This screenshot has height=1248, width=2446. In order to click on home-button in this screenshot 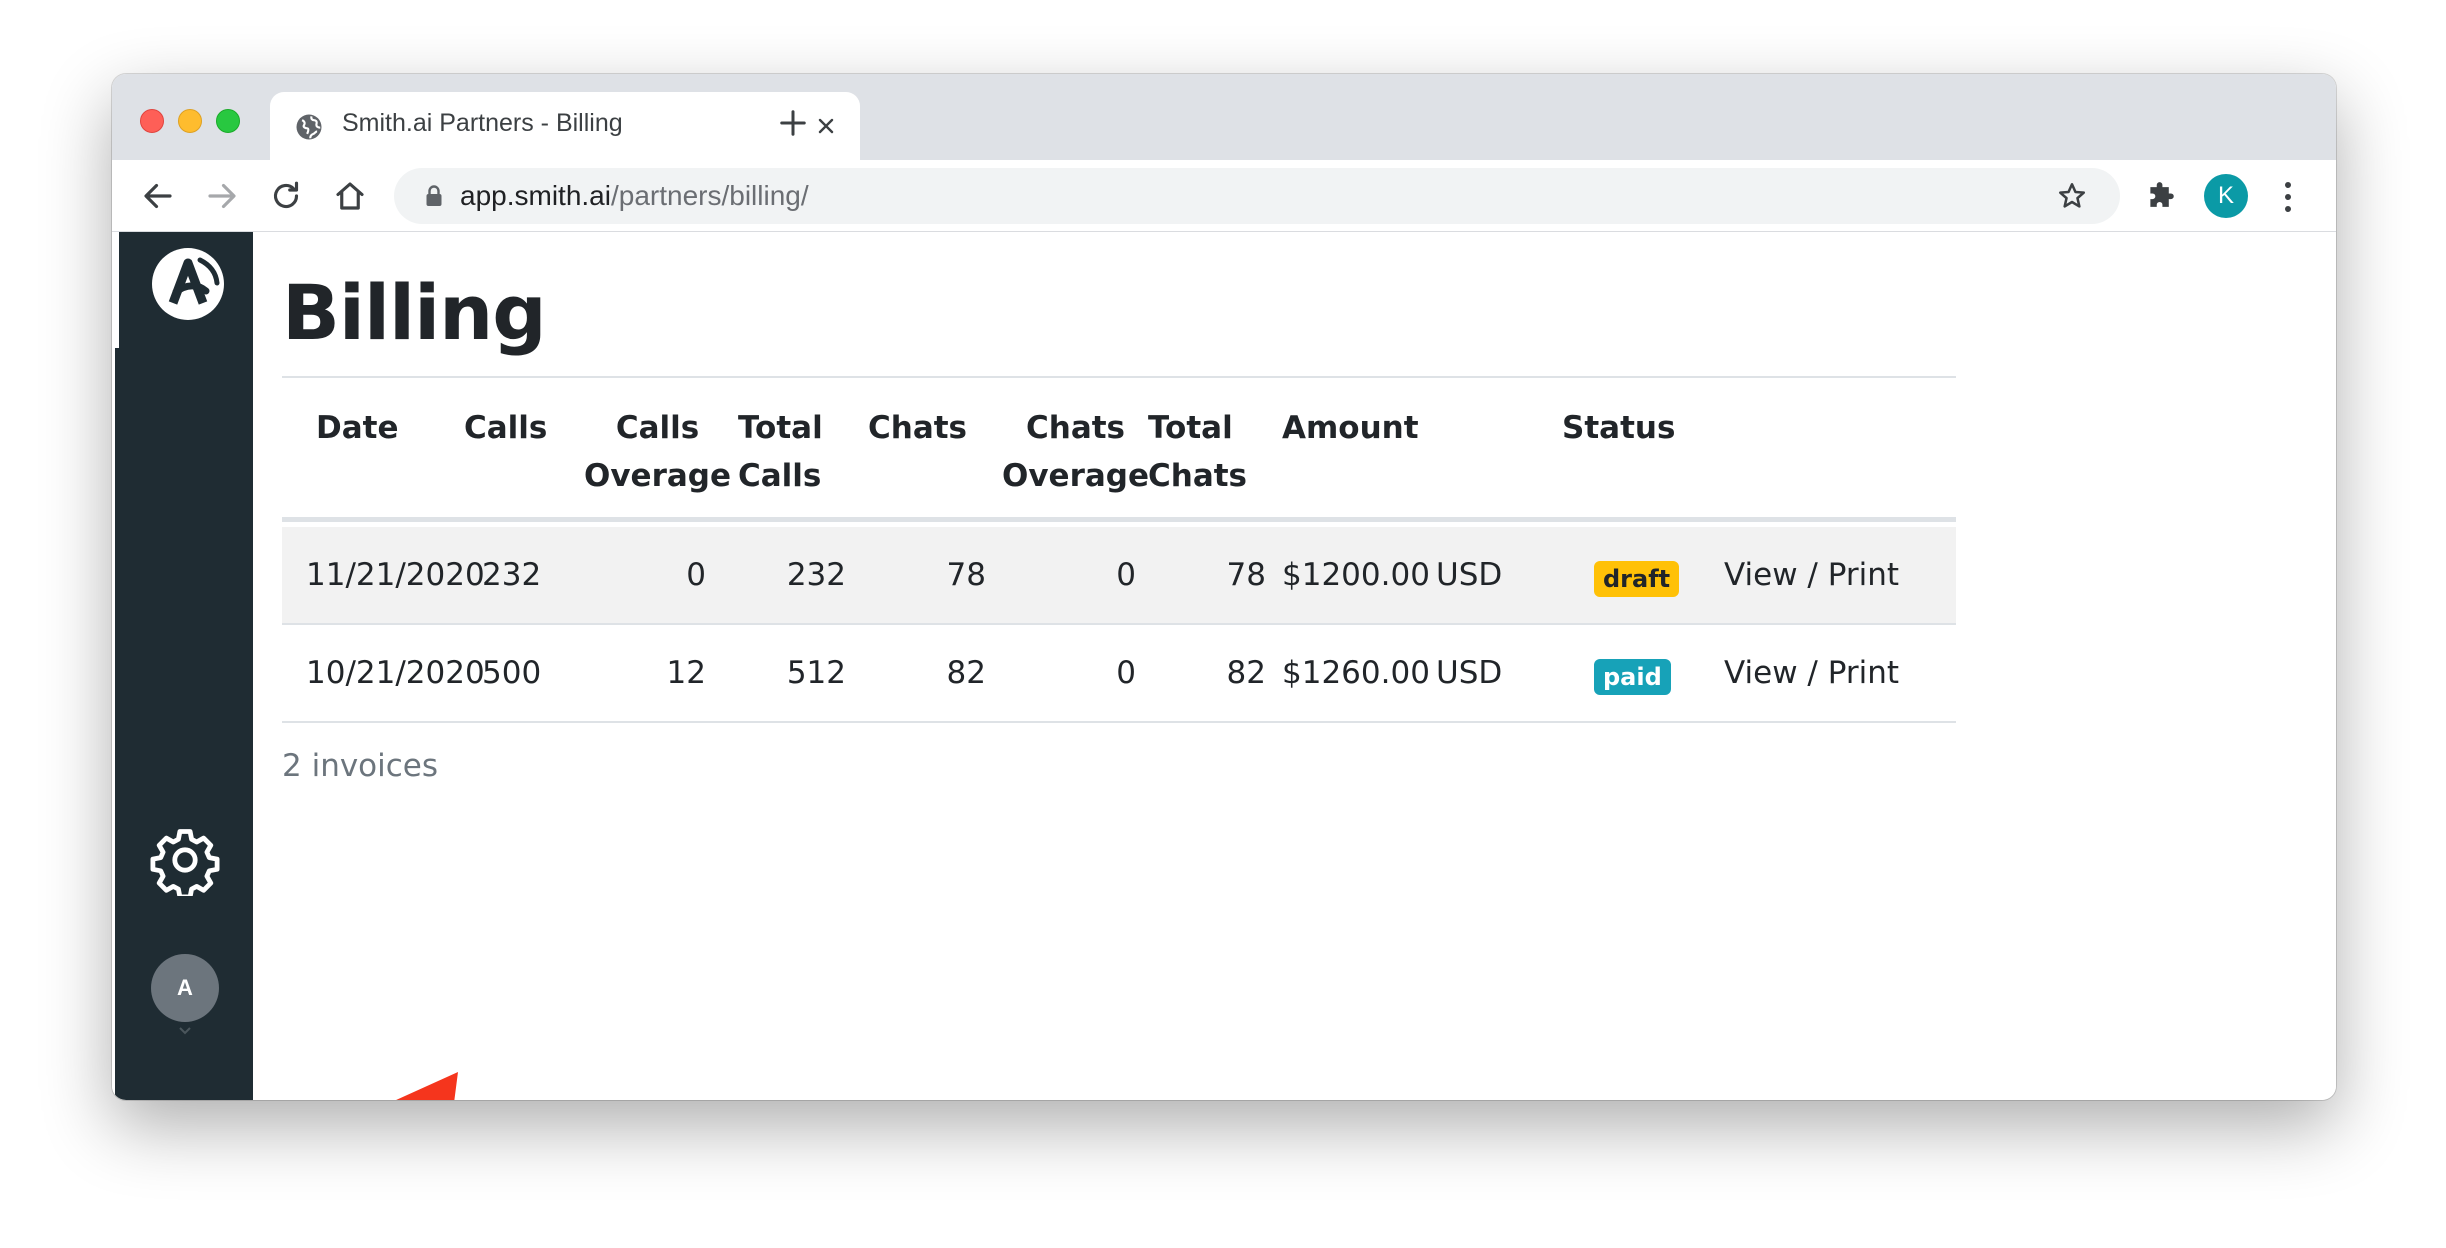, I will do `click(350, 196)`.